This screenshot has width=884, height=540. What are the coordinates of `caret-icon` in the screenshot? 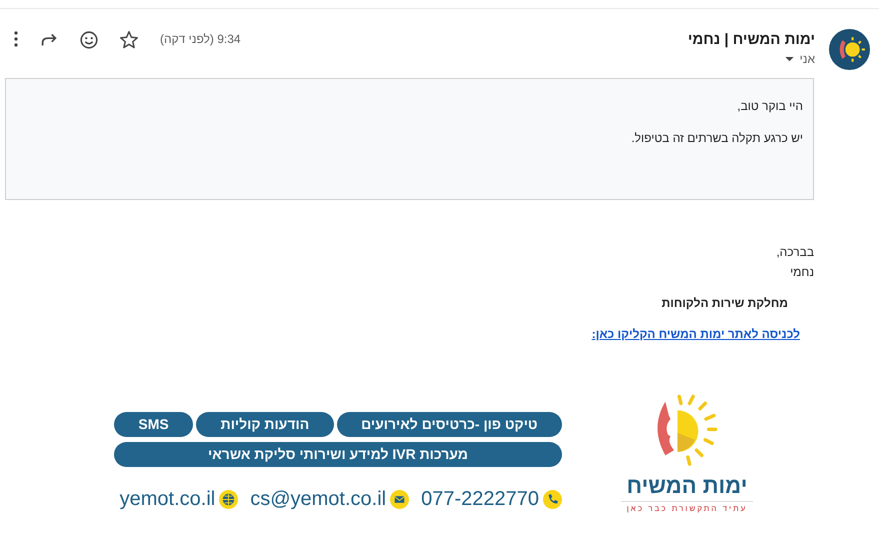 It's located at (789, 59).